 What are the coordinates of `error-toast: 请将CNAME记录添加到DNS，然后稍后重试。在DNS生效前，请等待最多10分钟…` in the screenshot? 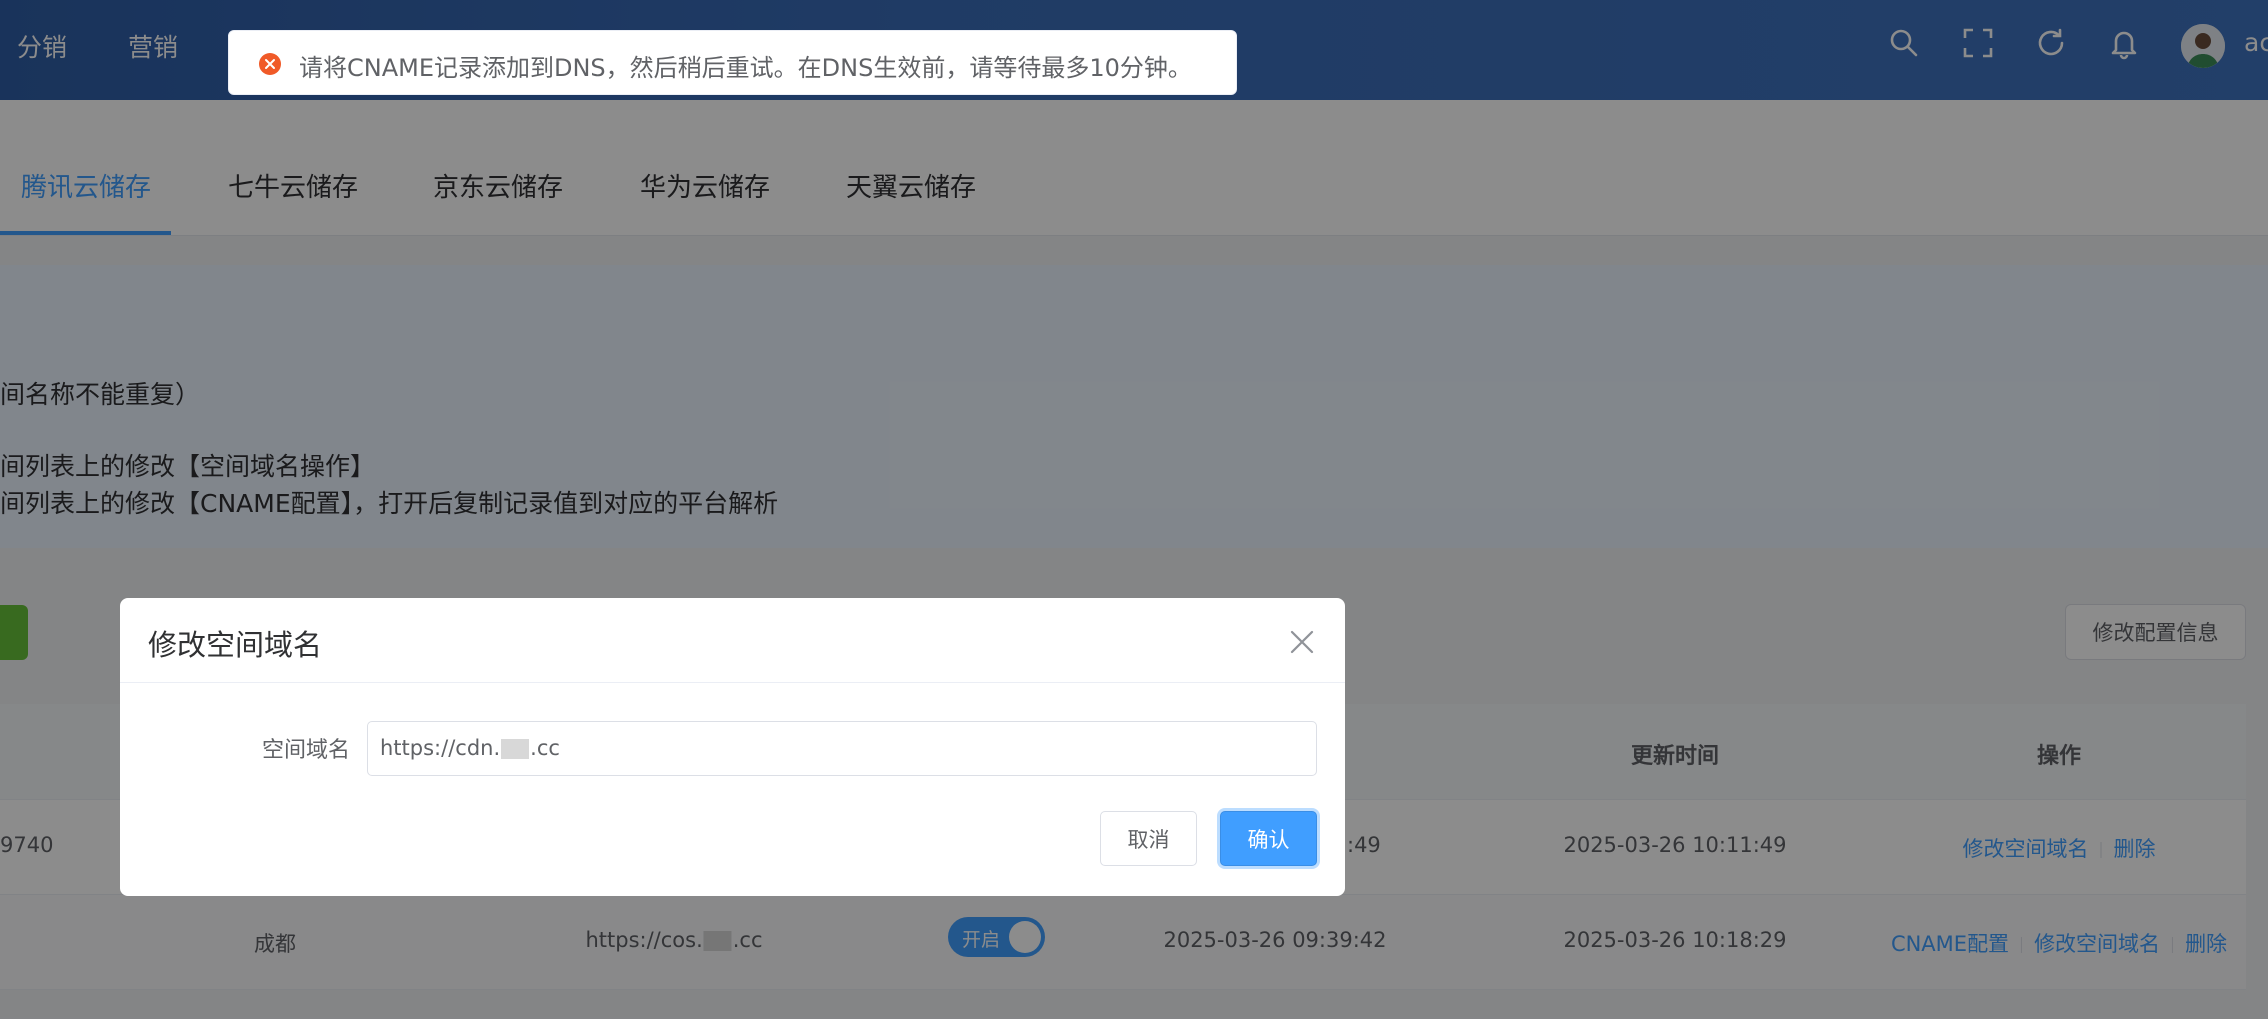 It's located at (732, 62).